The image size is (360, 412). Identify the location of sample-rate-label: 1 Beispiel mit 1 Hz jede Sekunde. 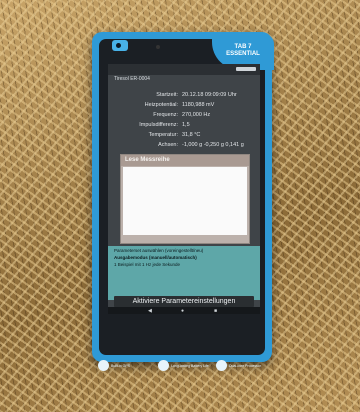
(147, 264).